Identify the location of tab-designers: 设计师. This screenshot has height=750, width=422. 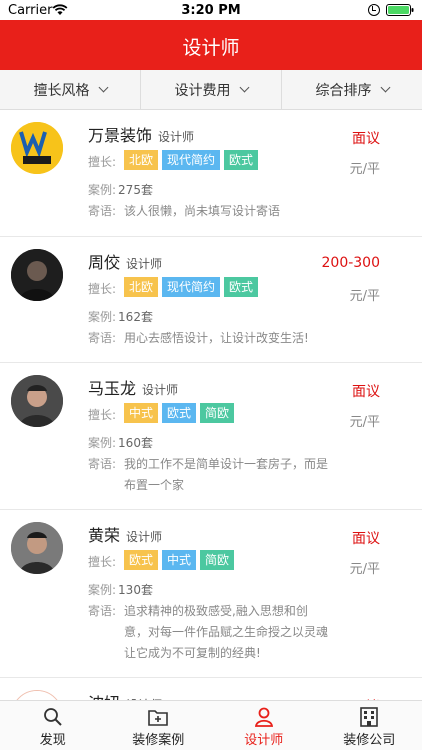
(264, 725).